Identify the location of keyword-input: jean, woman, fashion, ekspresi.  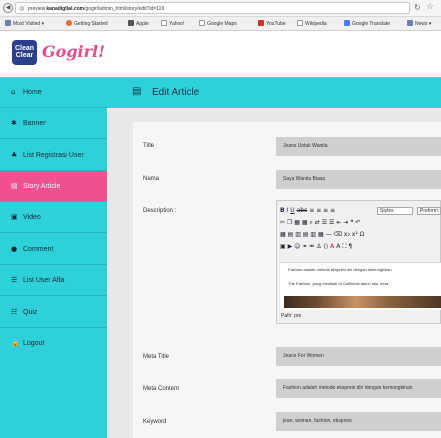
(358, 421).